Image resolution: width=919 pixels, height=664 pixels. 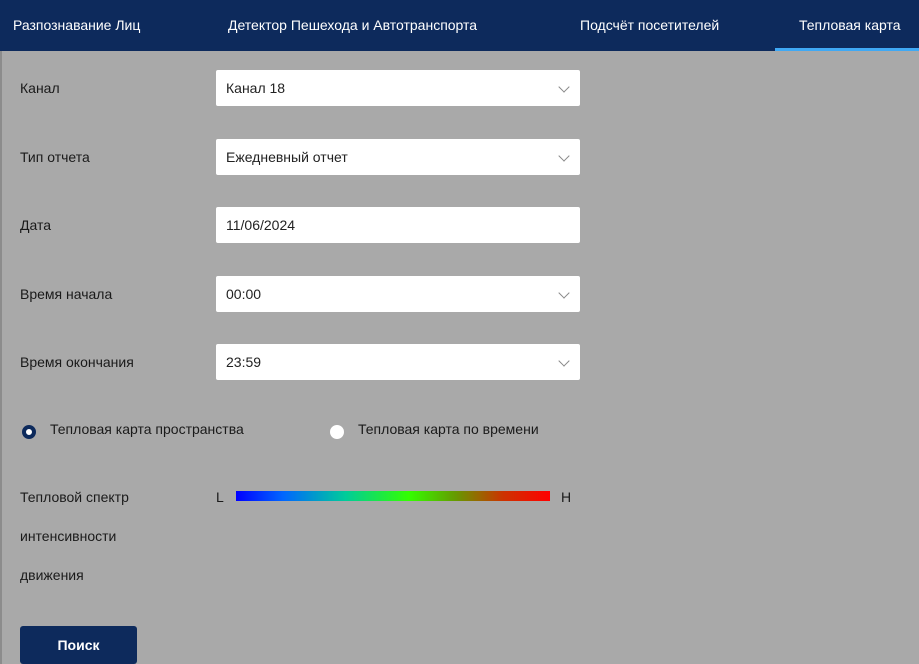 What do you see at coordinates (76, 25) in the screenshot?
I see `tab-face-recognition: Разпознавание Лиц` at bounding box center [76, 25].